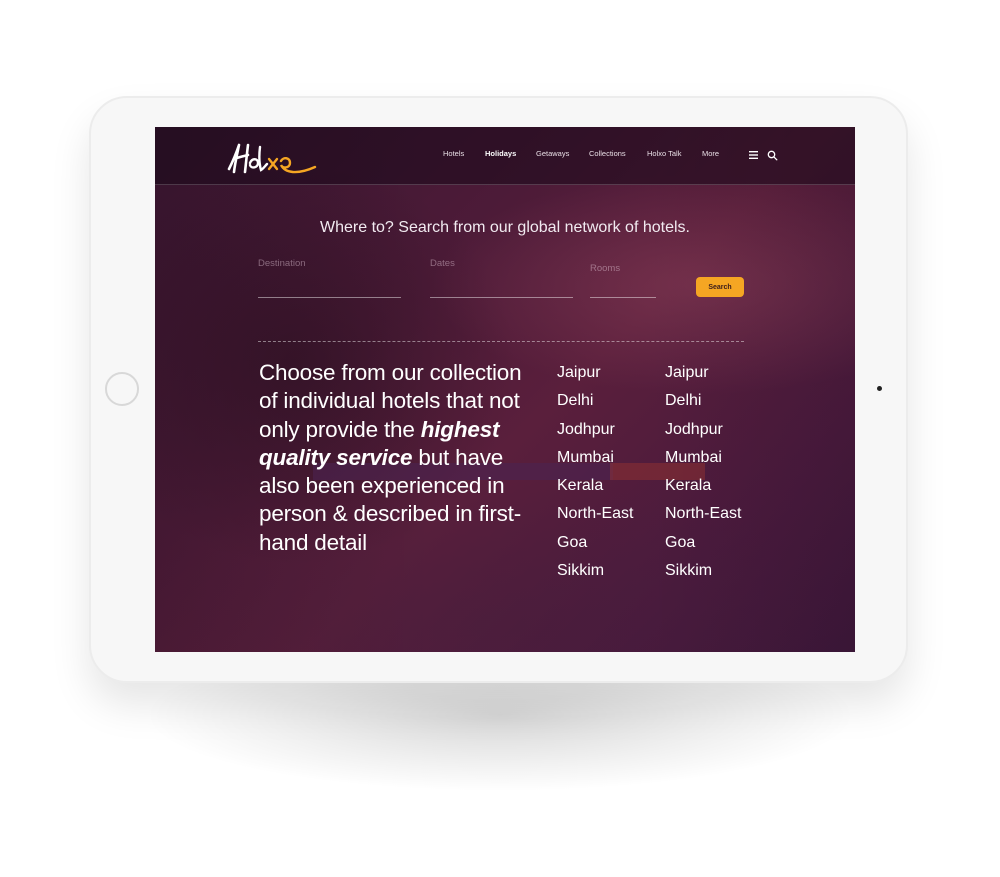  Describe the element at coordinates (754, 155) in the screenshot. I see `hamburger-icon` at that location.